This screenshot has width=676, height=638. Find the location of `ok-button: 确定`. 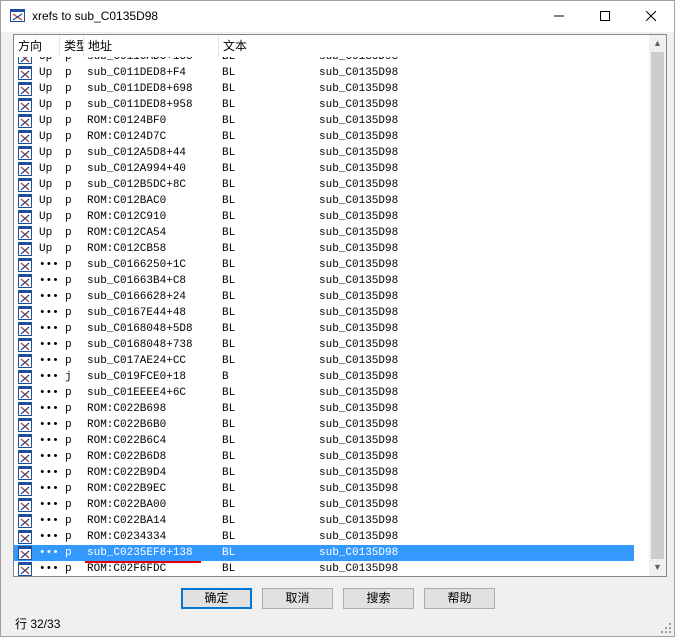

ok-button: 确定 is located at coordinates (216, 598).